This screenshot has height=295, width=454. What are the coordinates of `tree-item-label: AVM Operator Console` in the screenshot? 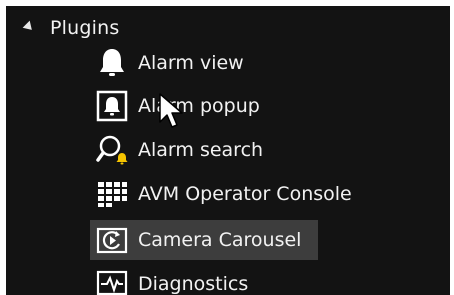 It's located at (245, 194).